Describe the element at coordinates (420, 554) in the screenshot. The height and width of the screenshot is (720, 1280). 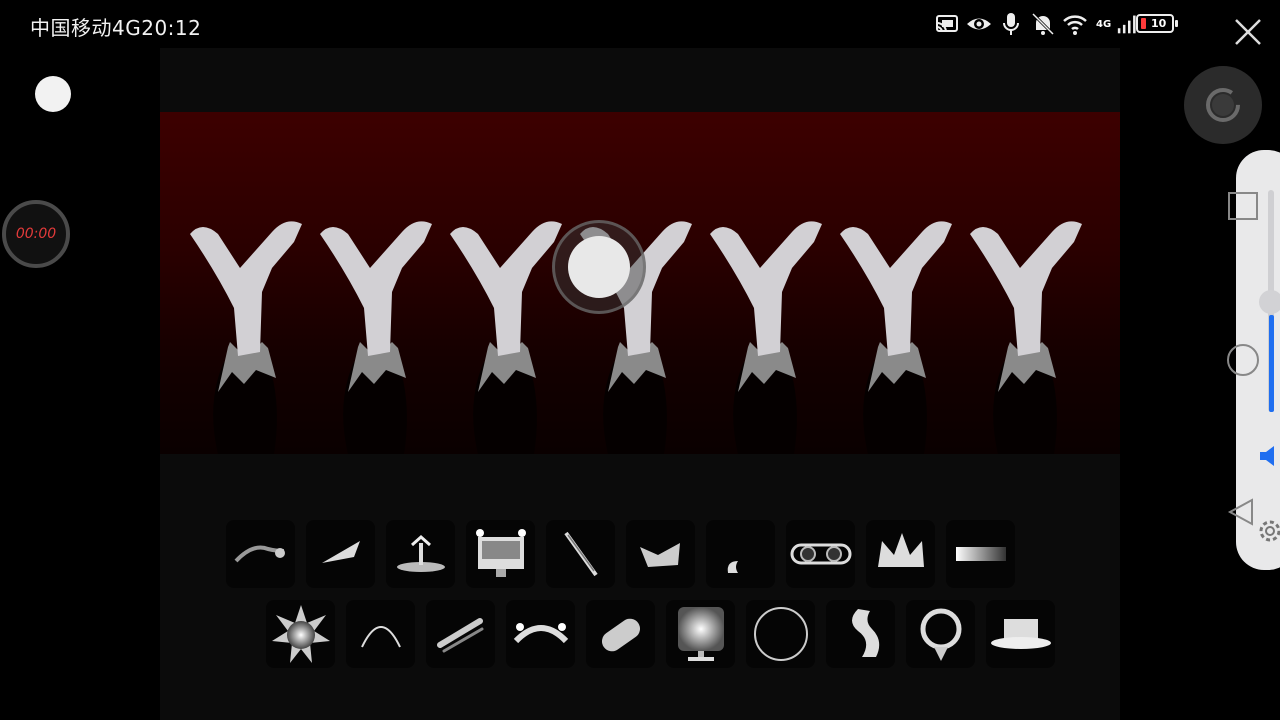
I see `fountain-tool-button` at that location.